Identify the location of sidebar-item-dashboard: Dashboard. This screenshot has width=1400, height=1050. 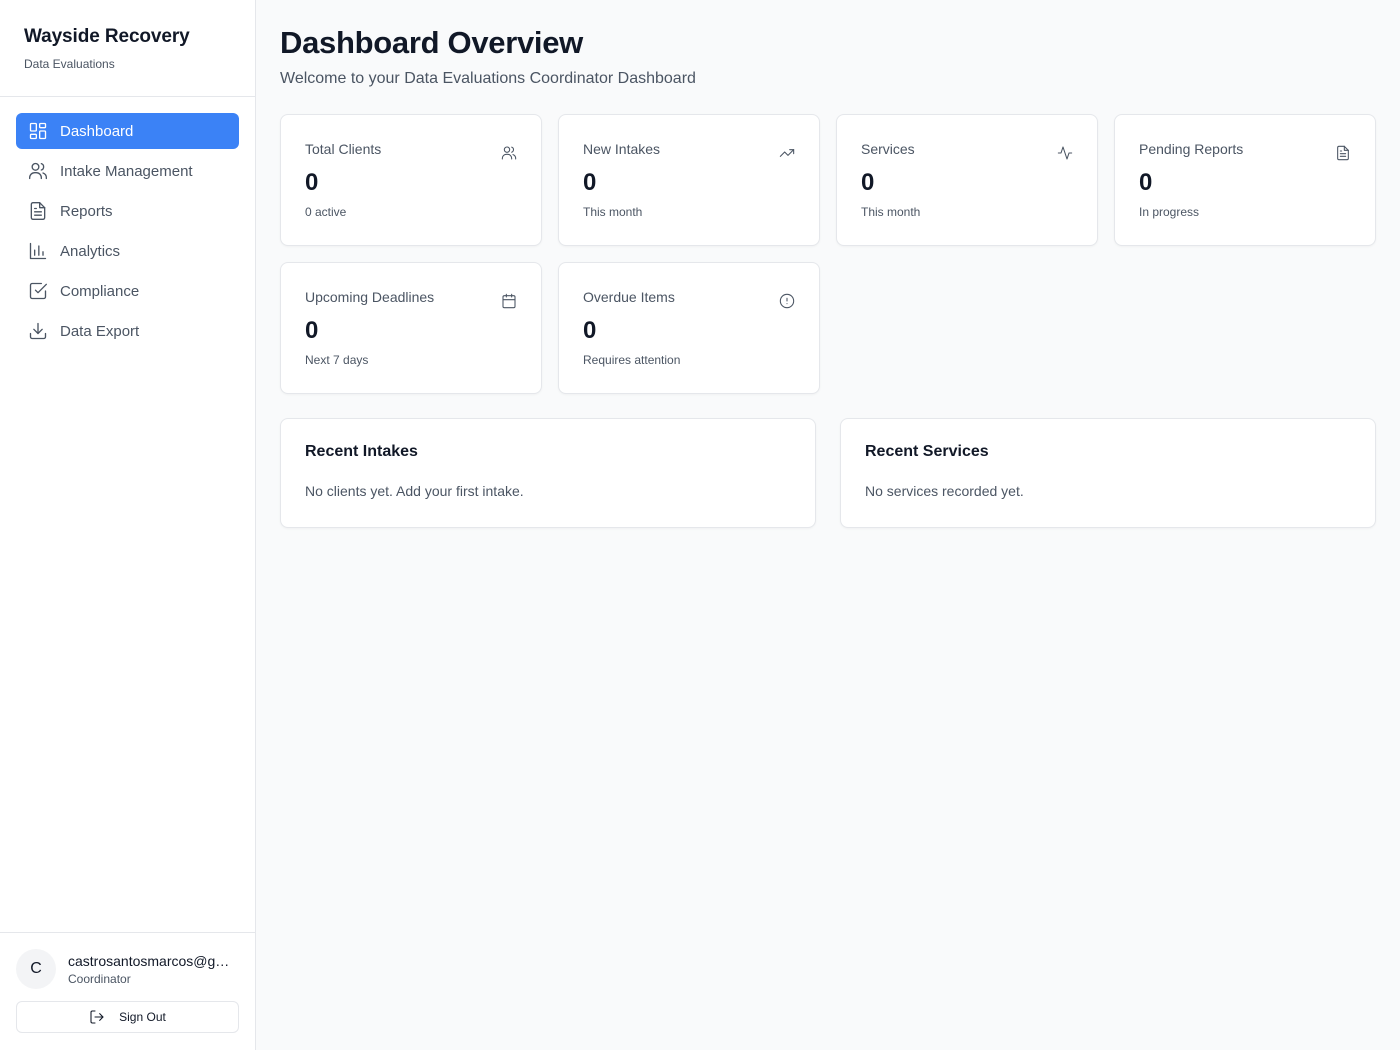
(127, 131).